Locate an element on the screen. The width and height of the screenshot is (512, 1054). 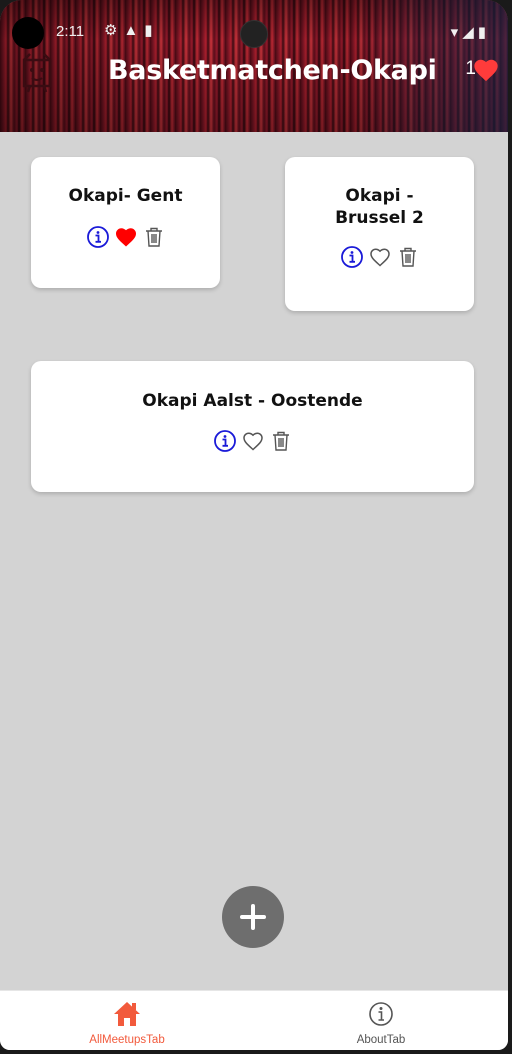
meetup-title: Okapi - Brussel 2 is located at coordinates (379, 207).